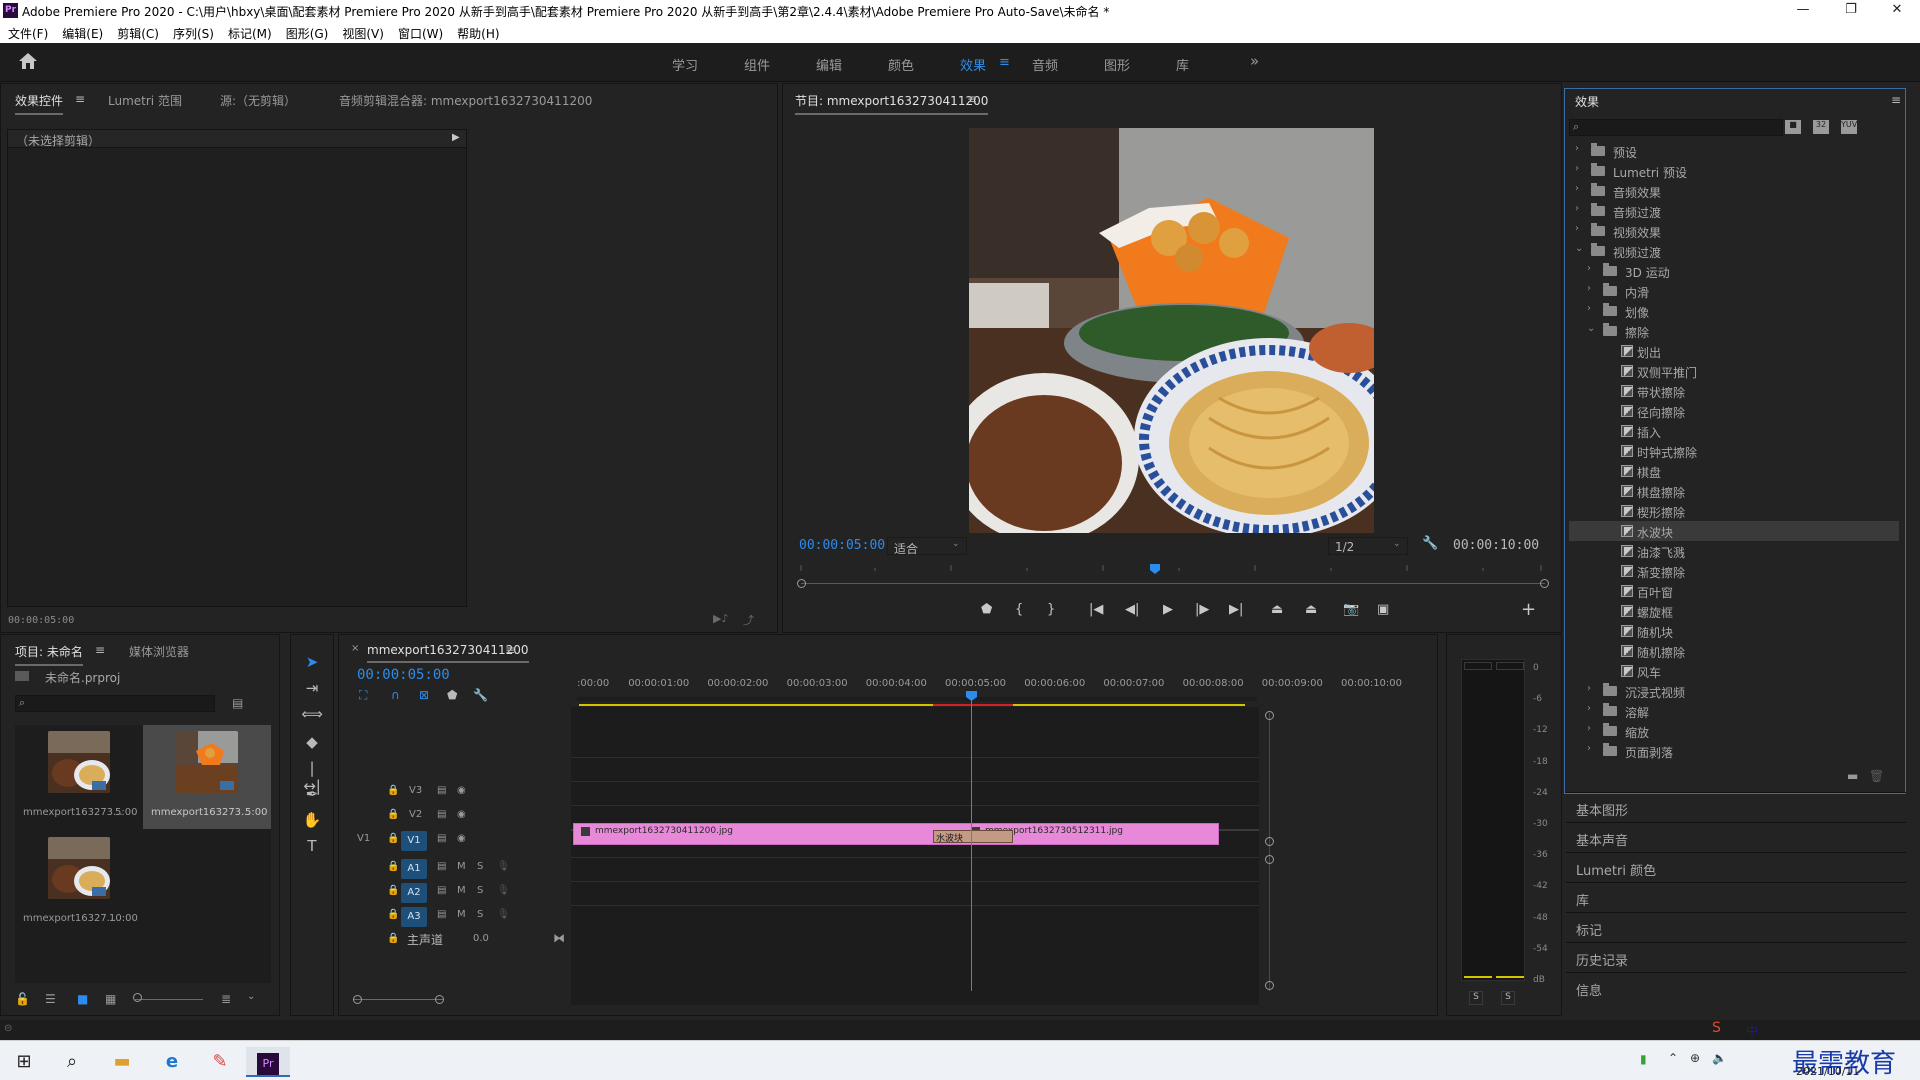 This screenshot has width=1920, height=1080. I want to click on premiere-taskbar-icon: Pr, so click(268, 1062).